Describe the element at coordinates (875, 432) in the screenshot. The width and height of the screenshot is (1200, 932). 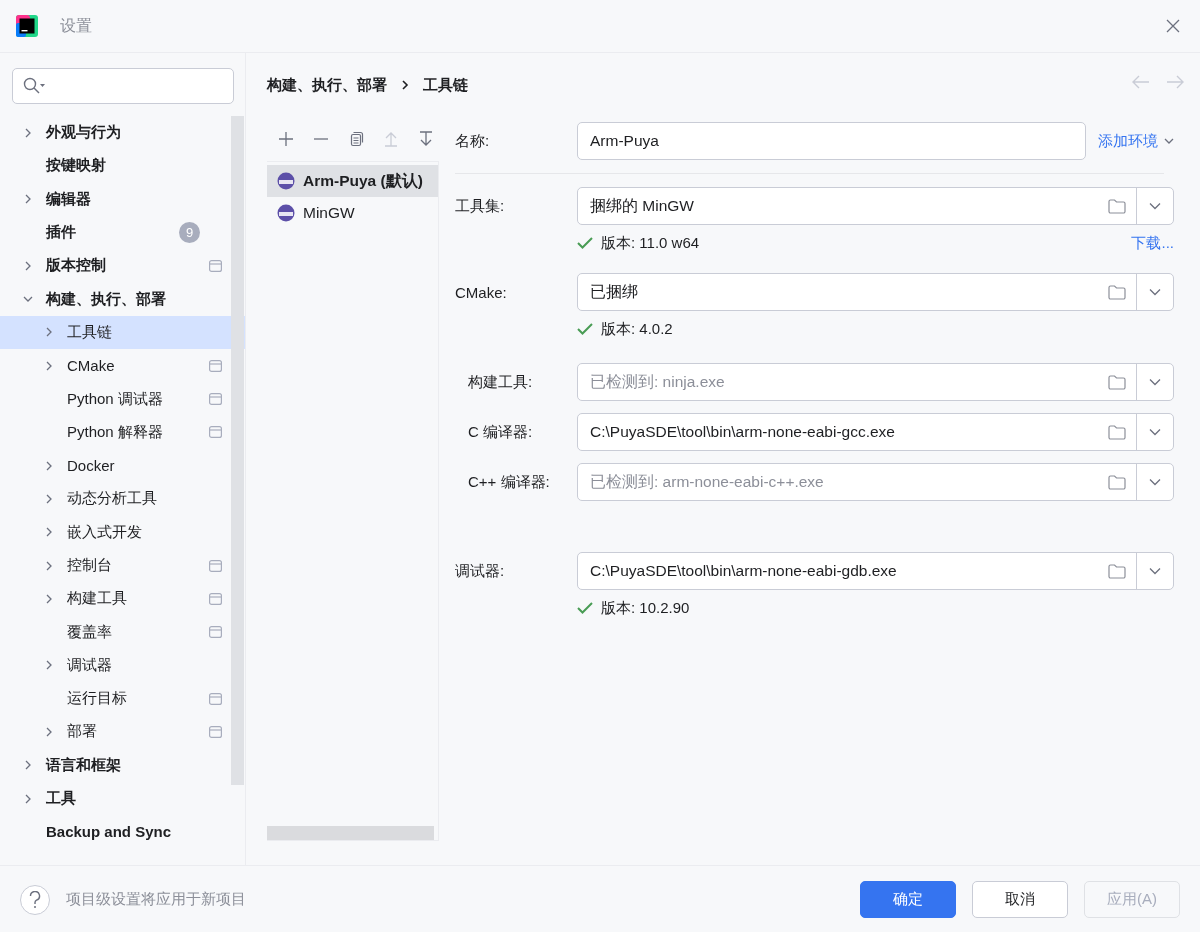
I see `path-combo-box: C:\PuyaSDE\tool\bin\arm-none-eabi-gcc.exe` at that location.